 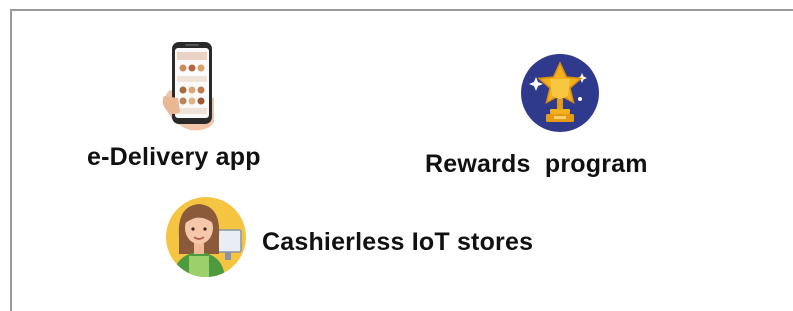 I want to click on smartphone-icon, so click(x=193, y=86).